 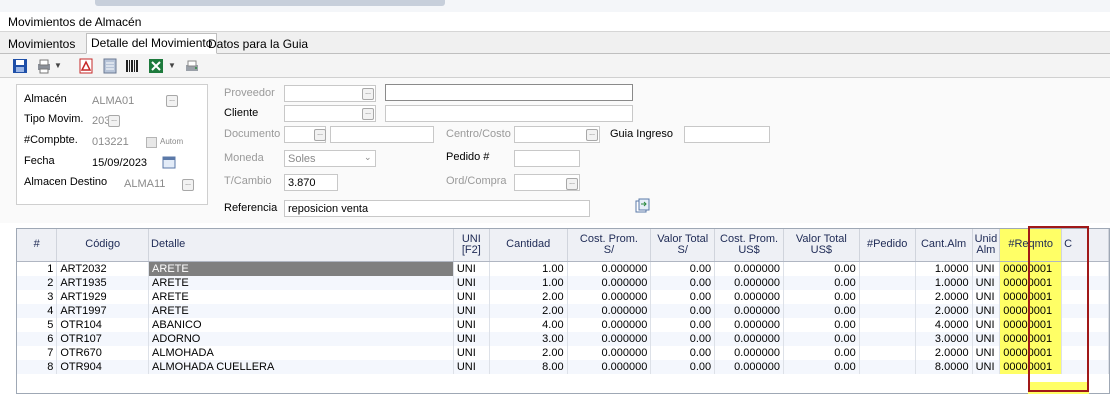 I want to click on print-dropdown-icon: ▼, so click(x=58, y=65).